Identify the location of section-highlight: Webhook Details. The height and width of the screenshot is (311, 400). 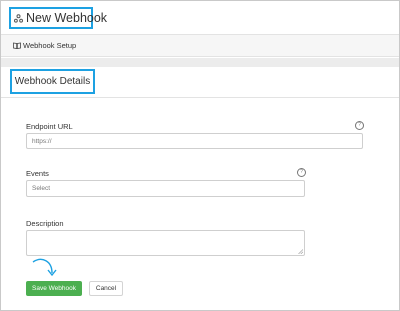
(52, 81).